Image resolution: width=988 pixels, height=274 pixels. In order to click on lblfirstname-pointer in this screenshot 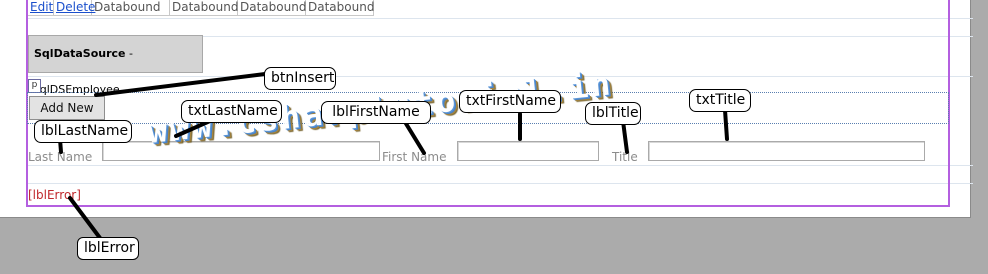, I will do `click(414, 137)`.